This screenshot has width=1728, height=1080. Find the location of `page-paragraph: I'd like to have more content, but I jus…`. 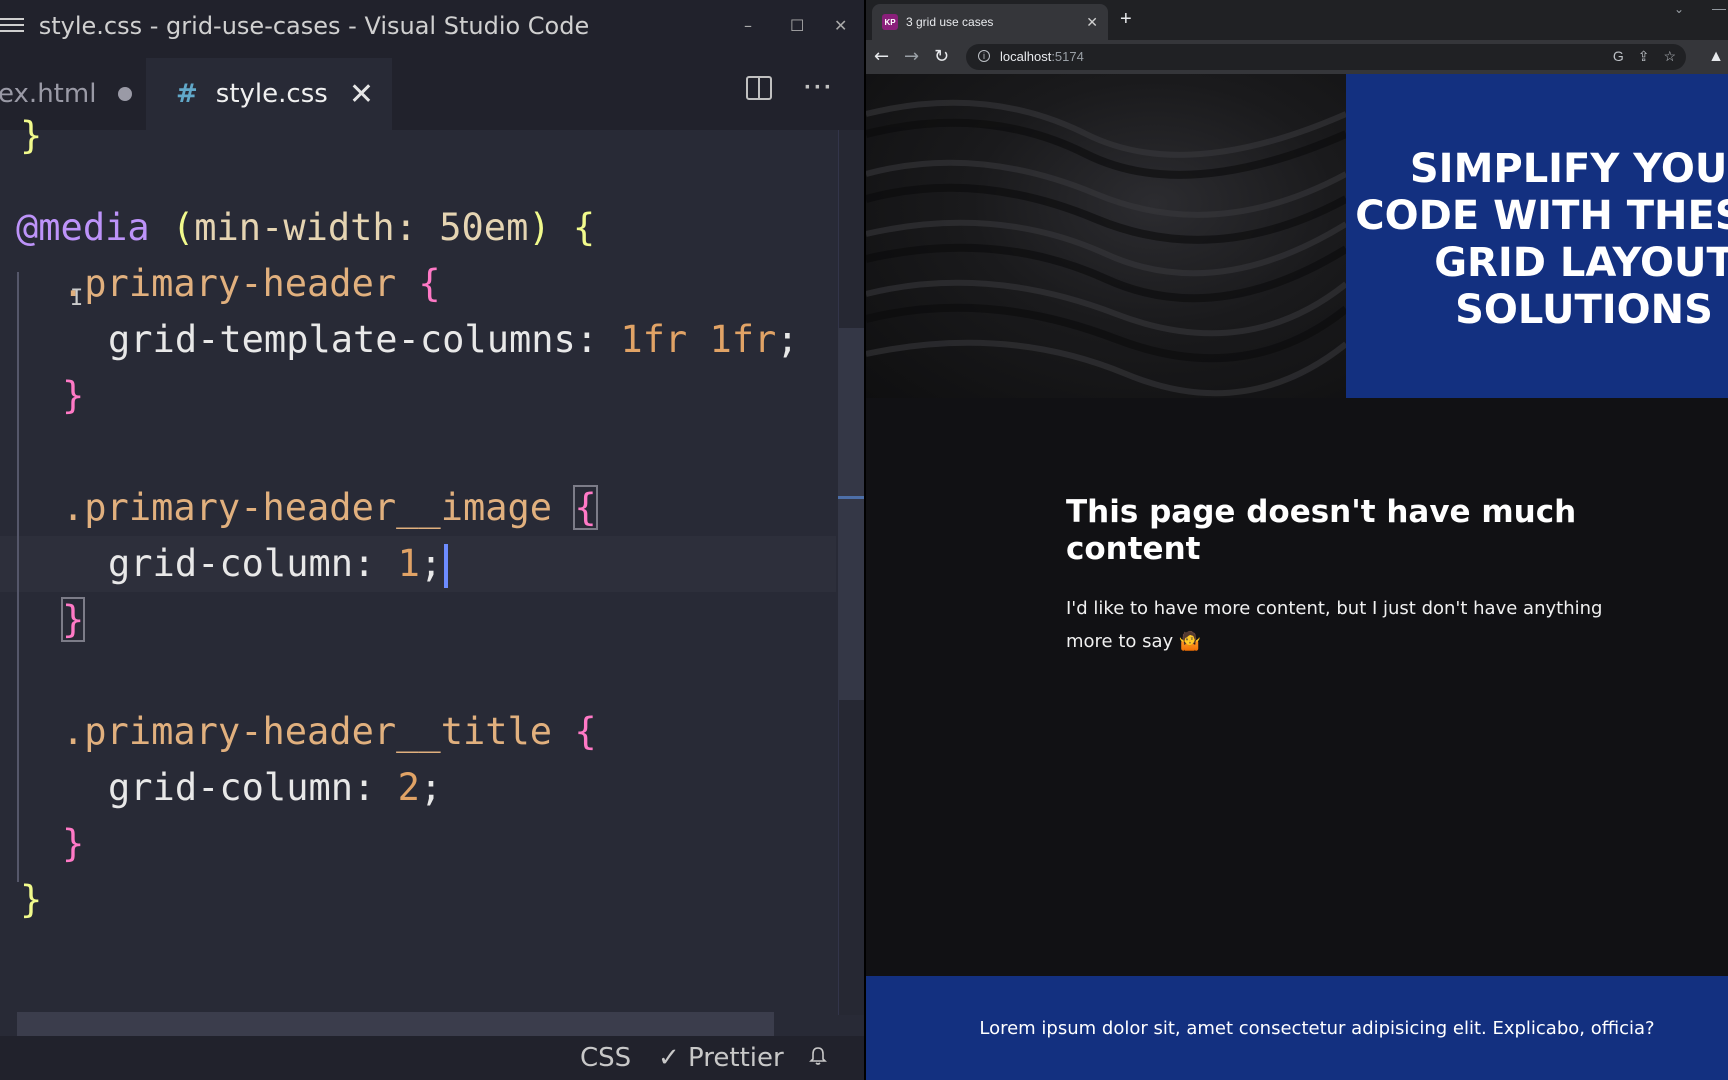

page-paragraph: I'd like to have more content, but I jus… is located at coordinates (1334, 625).